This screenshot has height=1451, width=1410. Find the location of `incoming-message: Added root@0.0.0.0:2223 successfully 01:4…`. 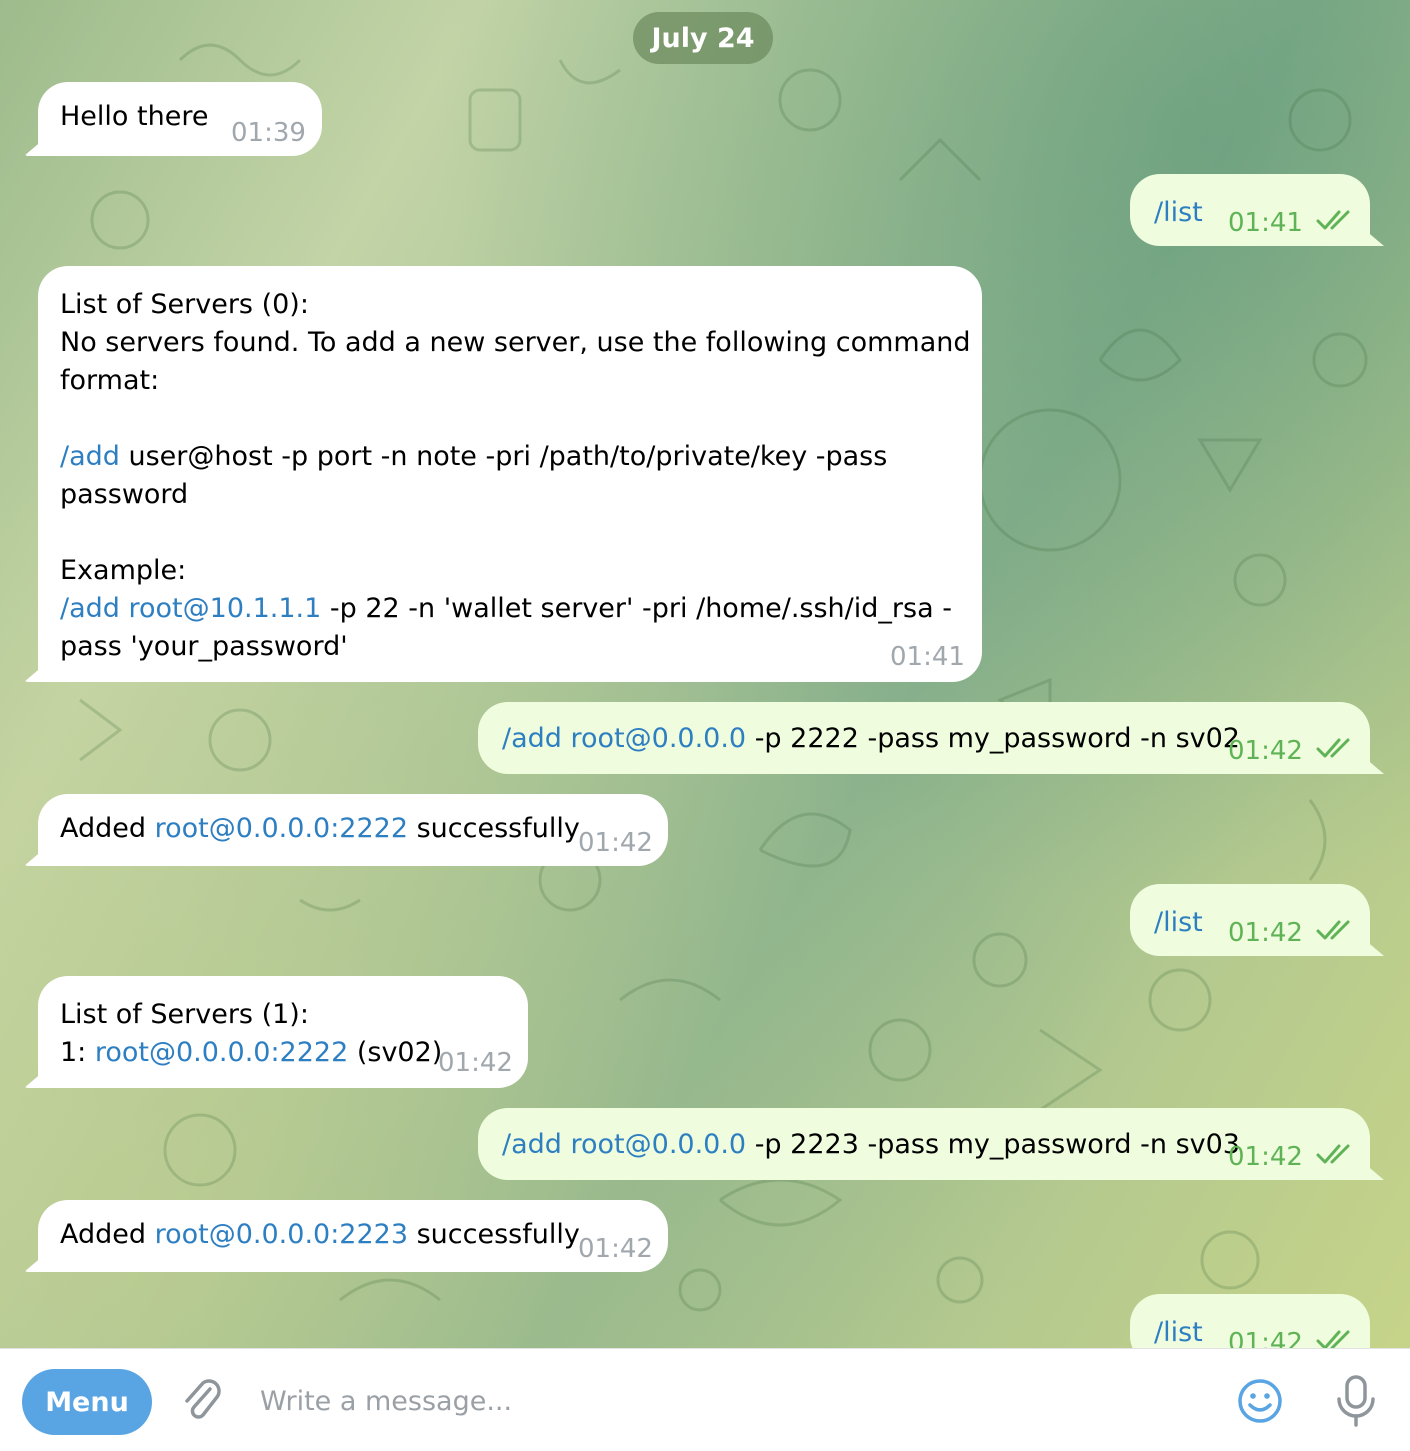

incoming-message: Added root@0.0.0.0:2223 successfully 01:4… is located at coordinates (353, 1236).